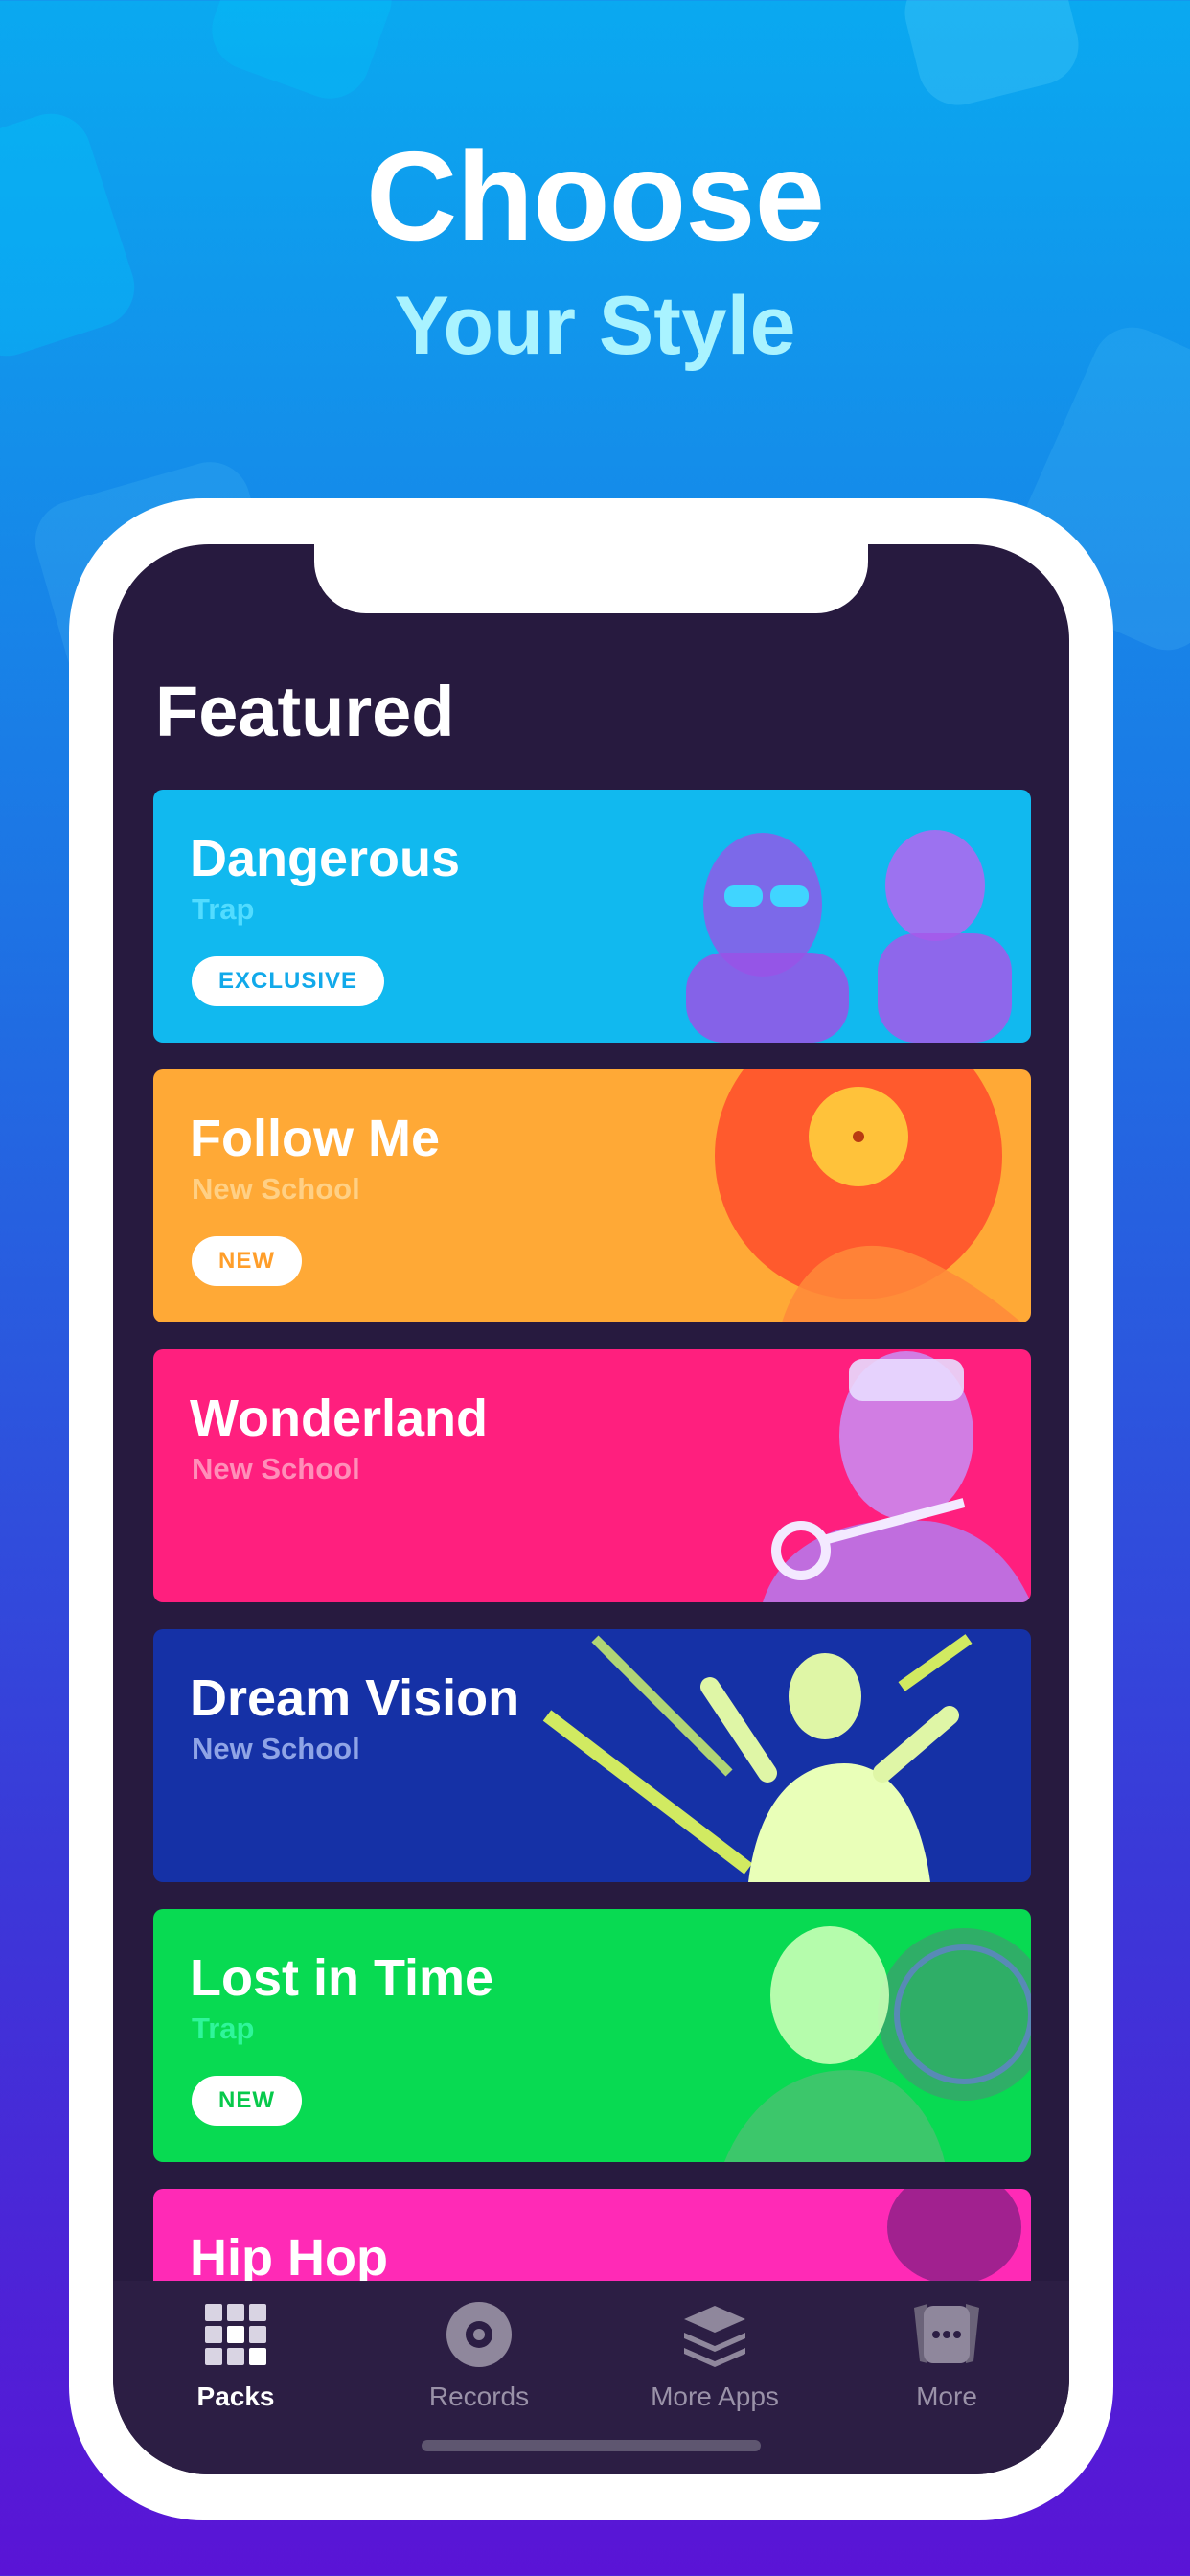  Describe the element at coordinates (592, 916) in the screenshot. I see `pack-card-dangerous: Dangerous Trap EXCLUSIVE` at that location.